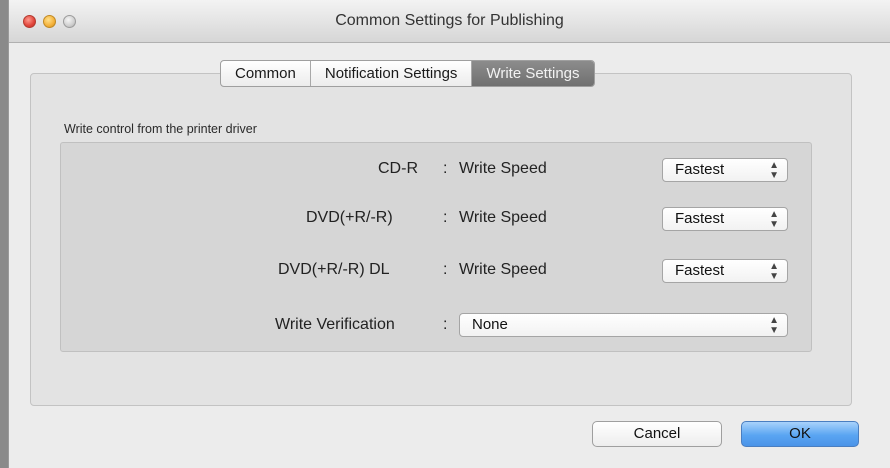 The image size is (890, 468). Describe the element at coordinates (335, 324) in the screenshot. I see `write-verification-label: Write Verification` at that location.